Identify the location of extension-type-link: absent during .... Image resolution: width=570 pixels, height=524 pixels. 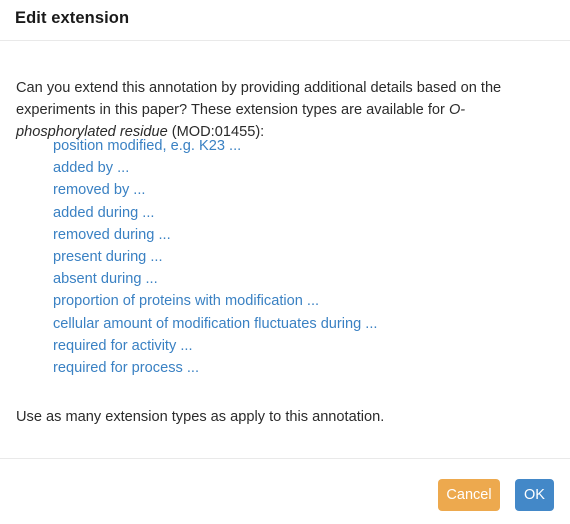
(303, 279).